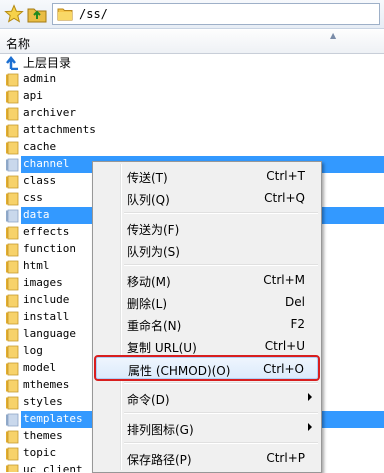 This screenshot has height=473, width=384. I want to click on file-name: class, so click(40, 180).